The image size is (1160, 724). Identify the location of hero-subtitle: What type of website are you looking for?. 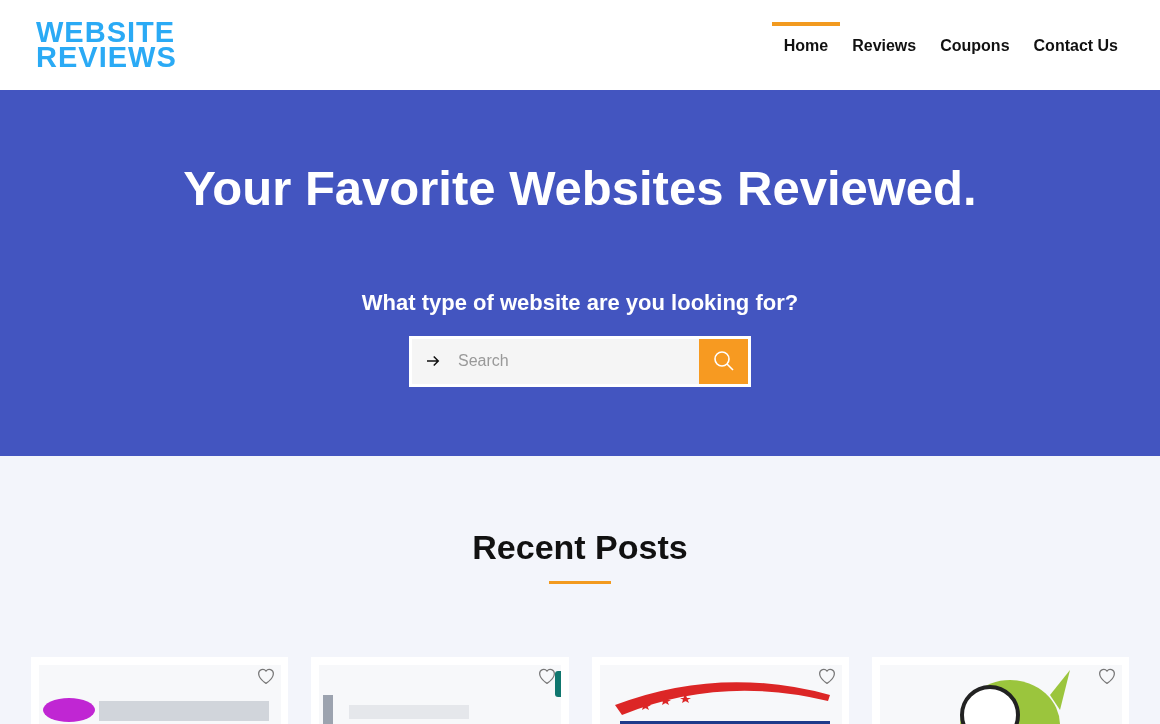
(580, 302).